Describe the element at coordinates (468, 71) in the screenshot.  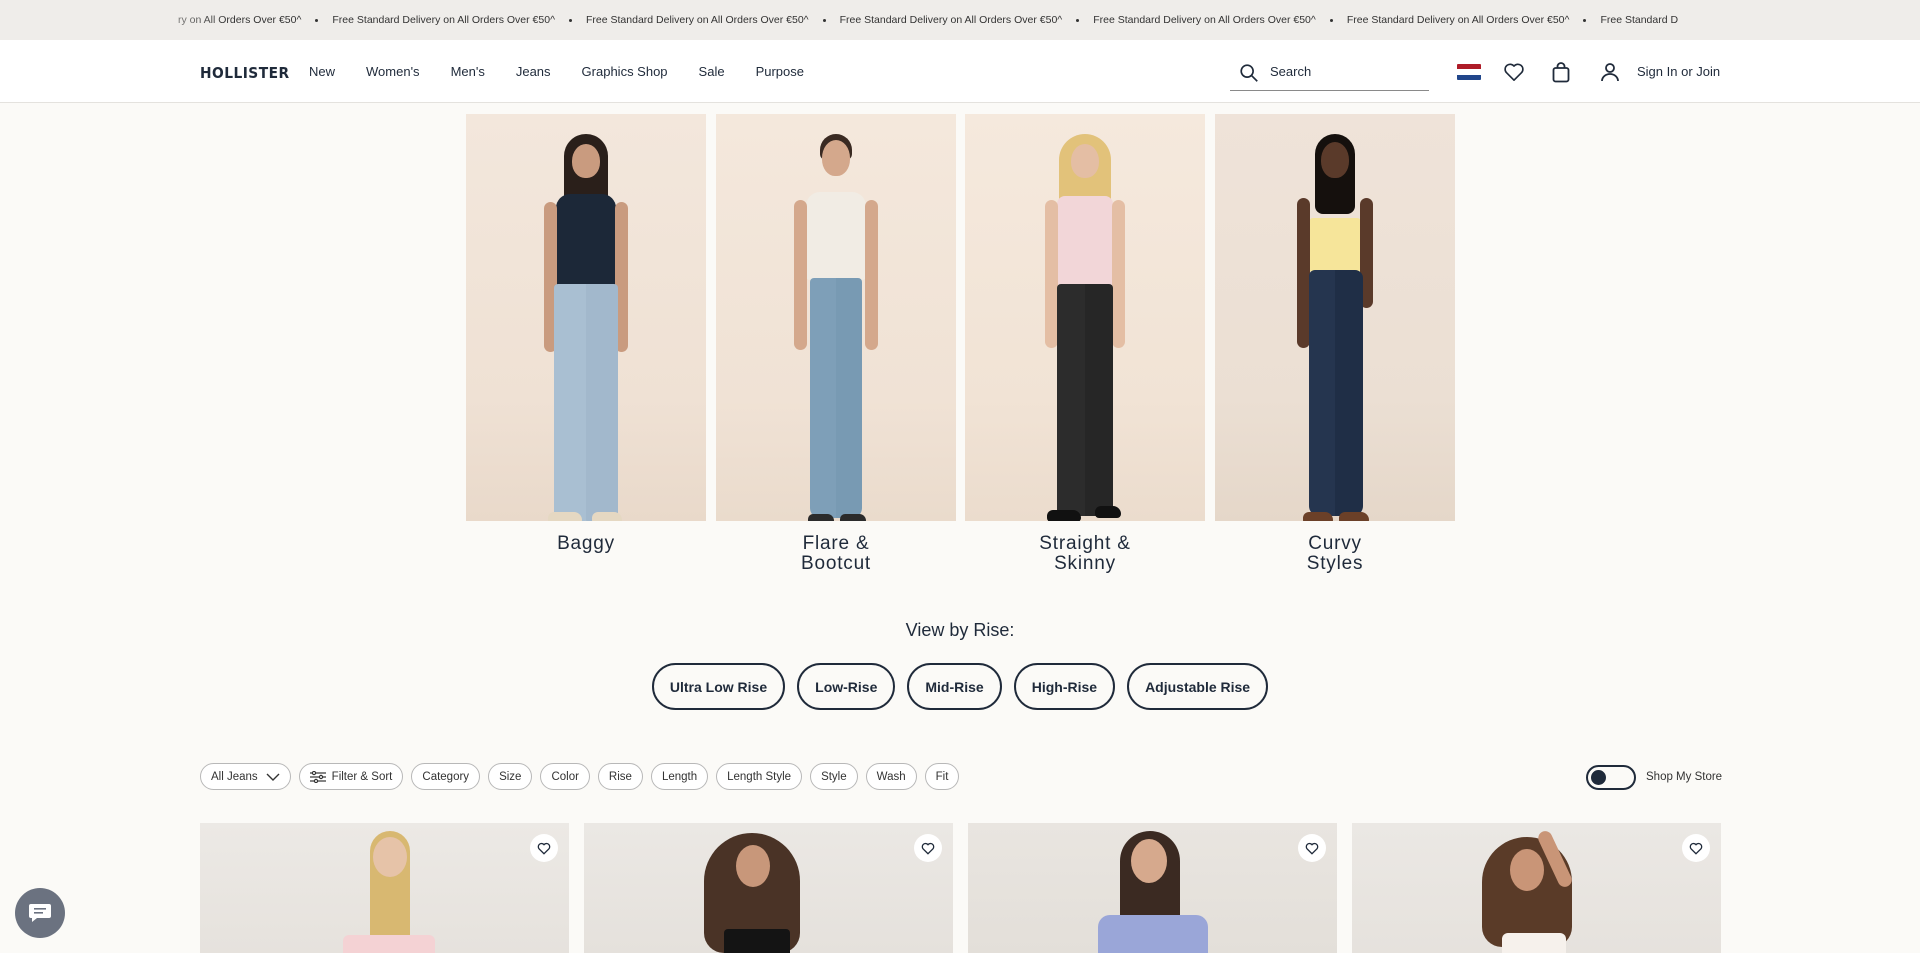
I see `nav-mens: Men's` at that location.